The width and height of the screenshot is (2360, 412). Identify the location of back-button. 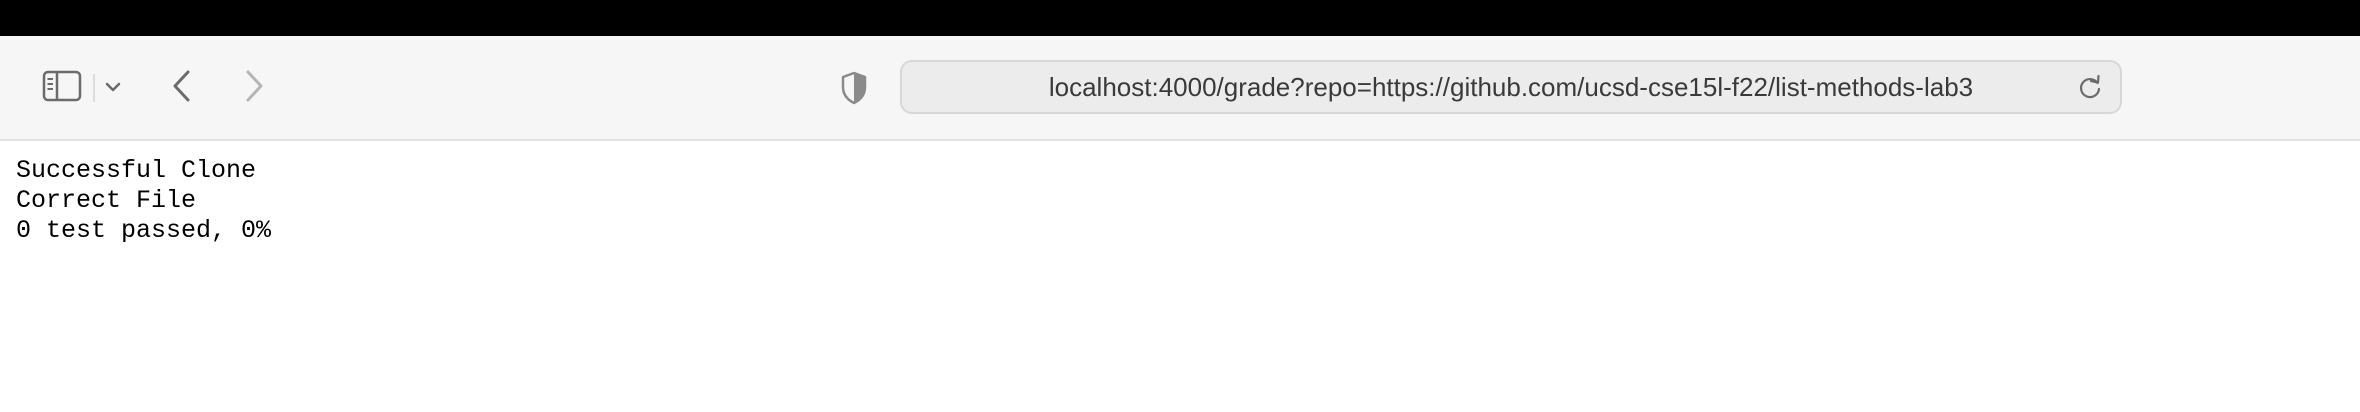
(182, 86).